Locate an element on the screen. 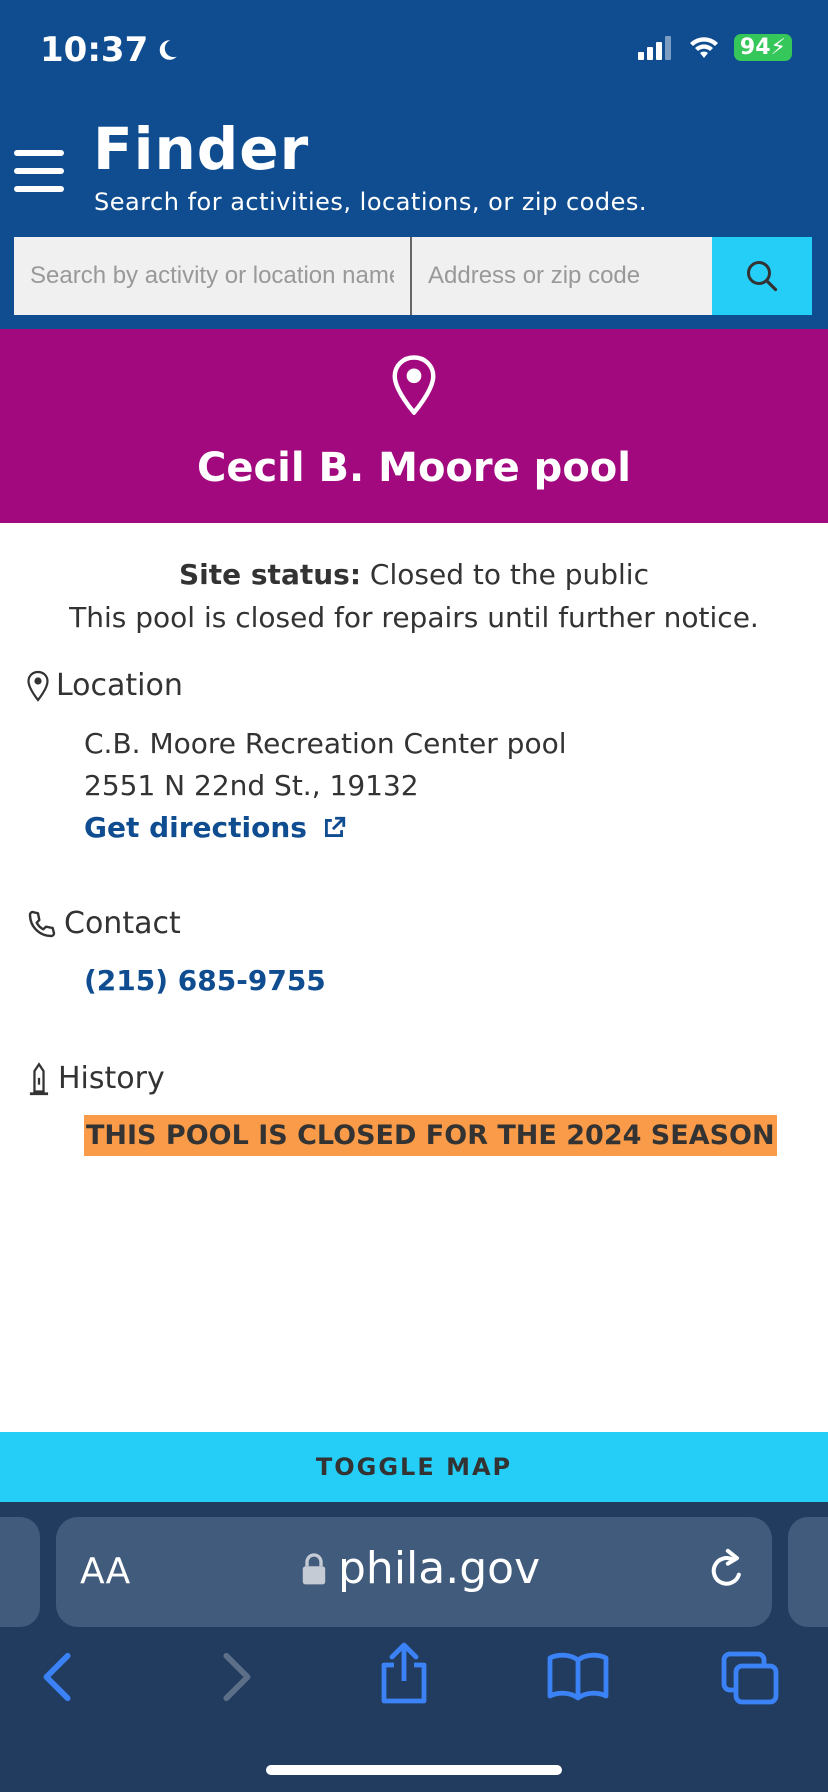 Image resolution: width=828 pixels, height=1792 pixels. monument-icon is located at coordinates (39, 1078).